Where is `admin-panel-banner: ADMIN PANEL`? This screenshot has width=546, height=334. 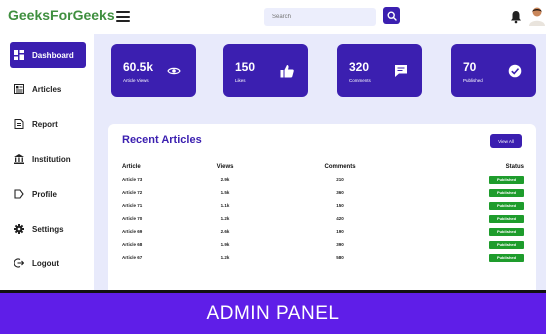
admin-panel-banner: ADMIN PANEL is located at coordinates (273, 312).